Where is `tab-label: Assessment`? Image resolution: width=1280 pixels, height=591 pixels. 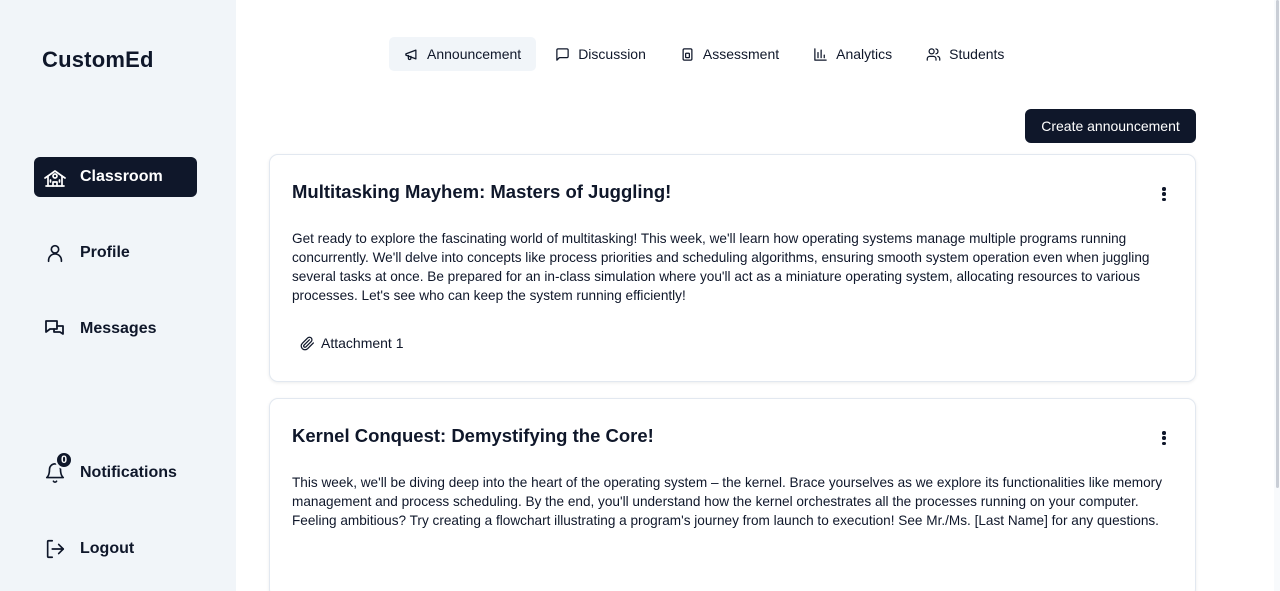
tab-label: Assessment is located at coordinates (741, 54).